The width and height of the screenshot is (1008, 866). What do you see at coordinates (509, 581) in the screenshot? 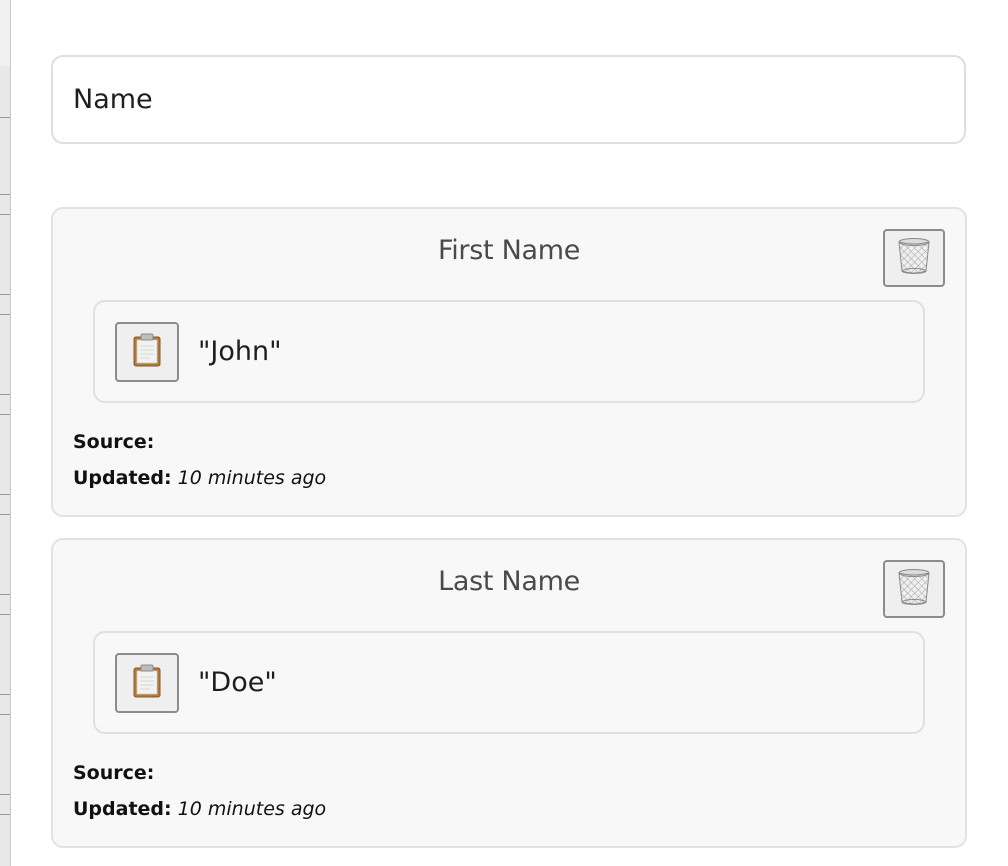
I see `field-title: Last Name` at bounding box center [509, 581].